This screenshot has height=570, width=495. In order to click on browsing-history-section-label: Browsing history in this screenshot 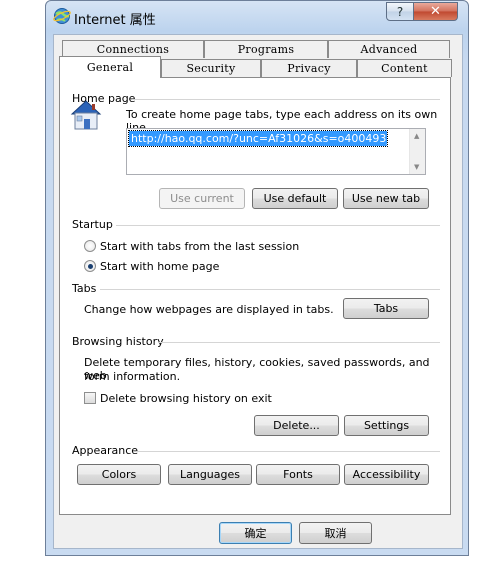, I will do `click(118, 341)`.